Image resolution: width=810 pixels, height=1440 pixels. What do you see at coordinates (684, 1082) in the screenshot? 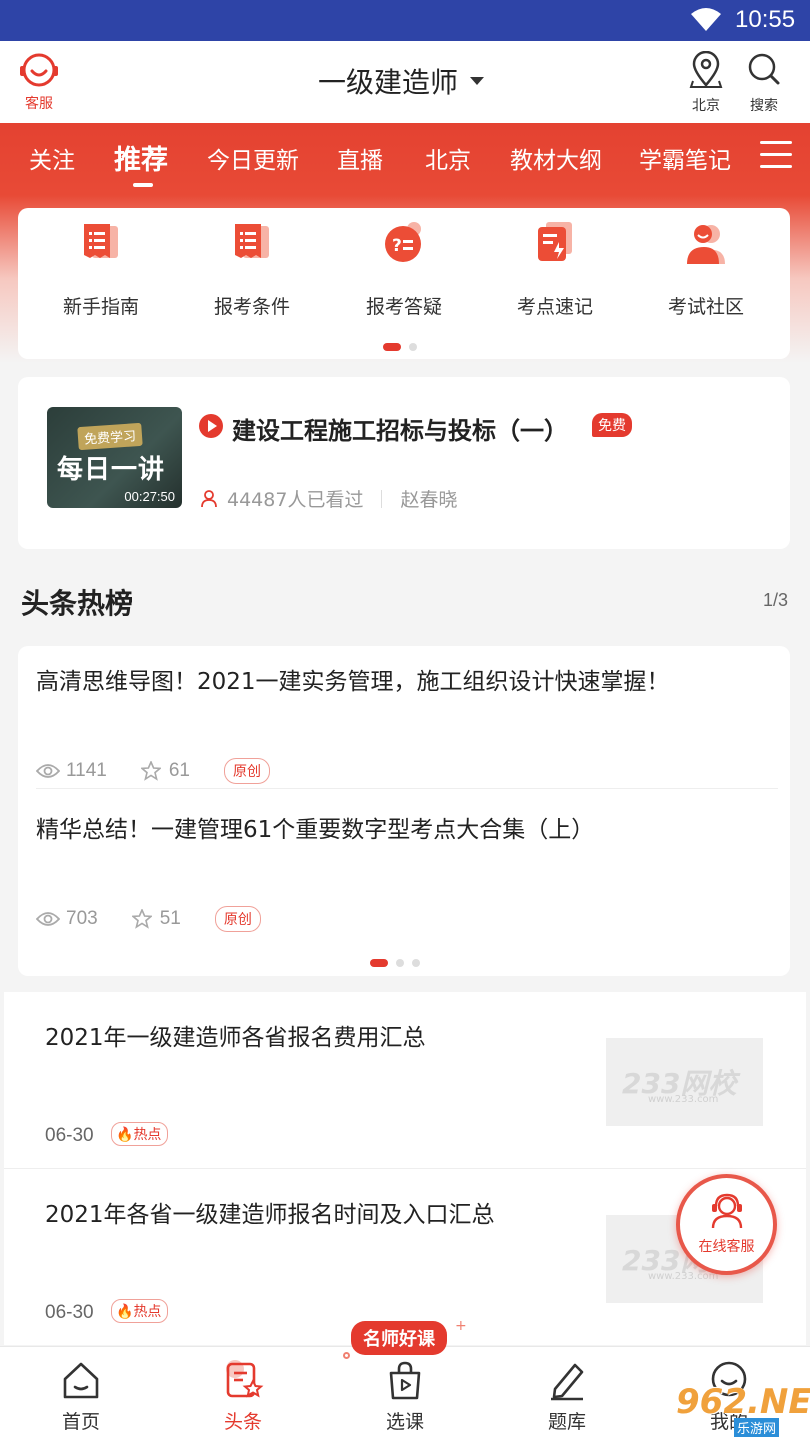
I see `news-thumbnail: 233网校 www.233.com` at bounding box center [684, 1082].